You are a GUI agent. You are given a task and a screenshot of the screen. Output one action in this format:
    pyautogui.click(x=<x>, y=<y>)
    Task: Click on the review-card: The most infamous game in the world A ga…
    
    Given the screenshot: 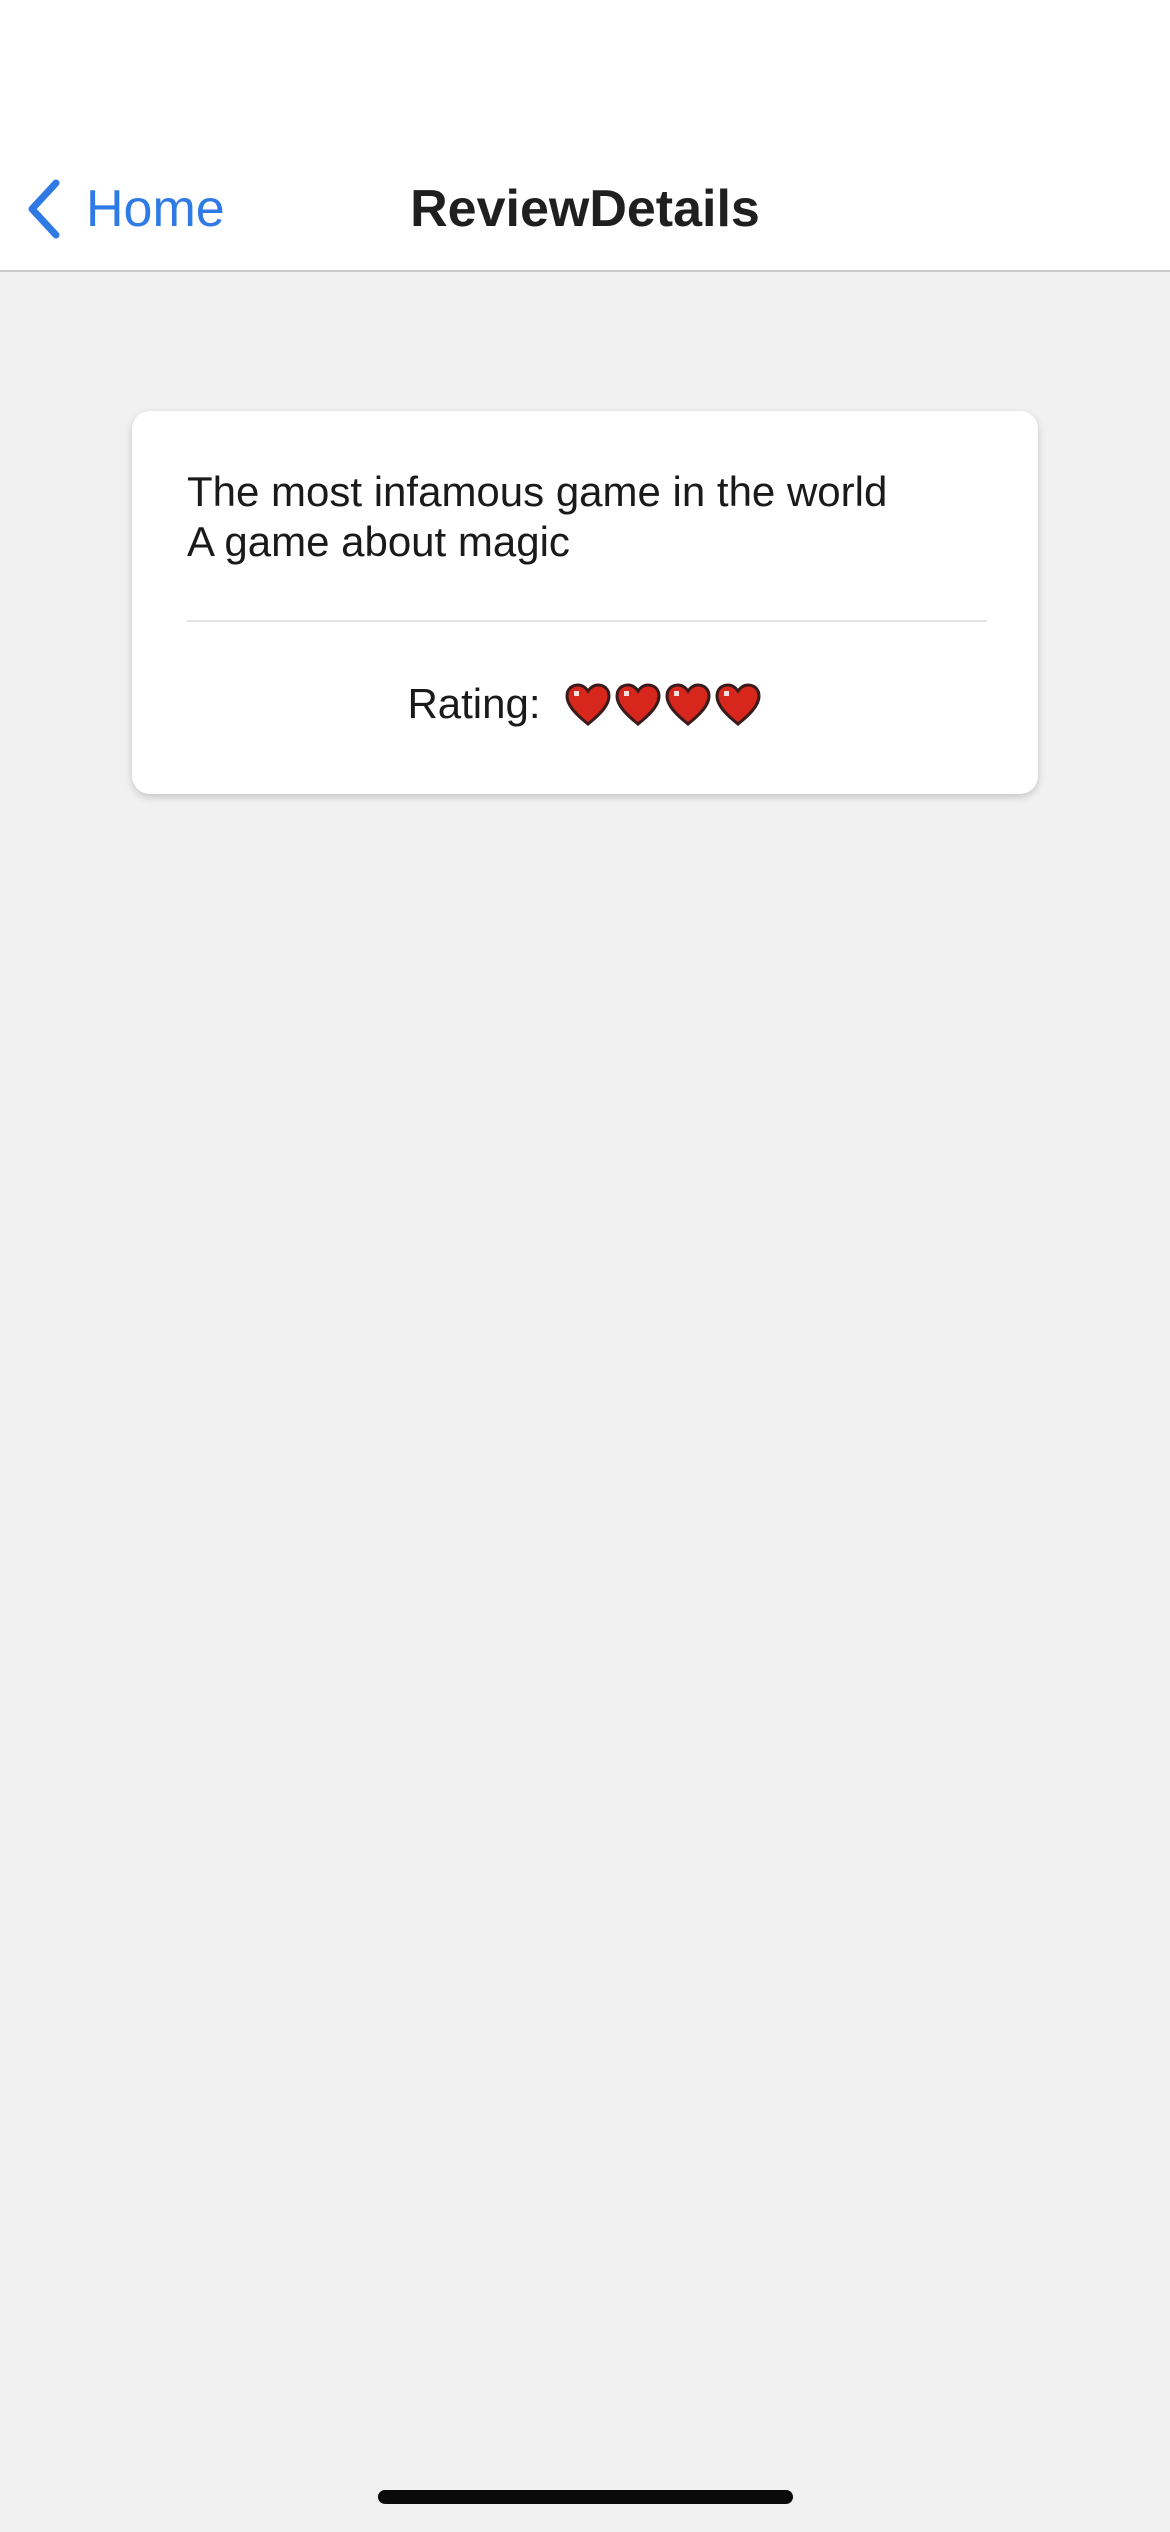 What is the action you would take?
    pyautogui.click(x=585, y=602)
    